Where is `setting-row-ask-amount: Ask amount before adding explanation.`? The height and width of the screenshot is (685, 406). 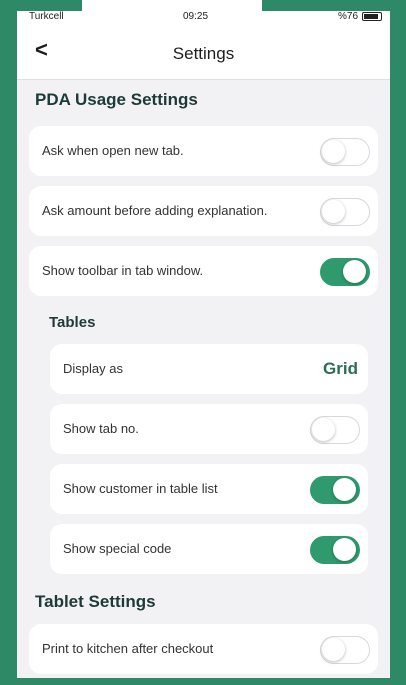
setting-row-ask-amount: Ask amount before adding explanation. is located at coordinates (203, 211).